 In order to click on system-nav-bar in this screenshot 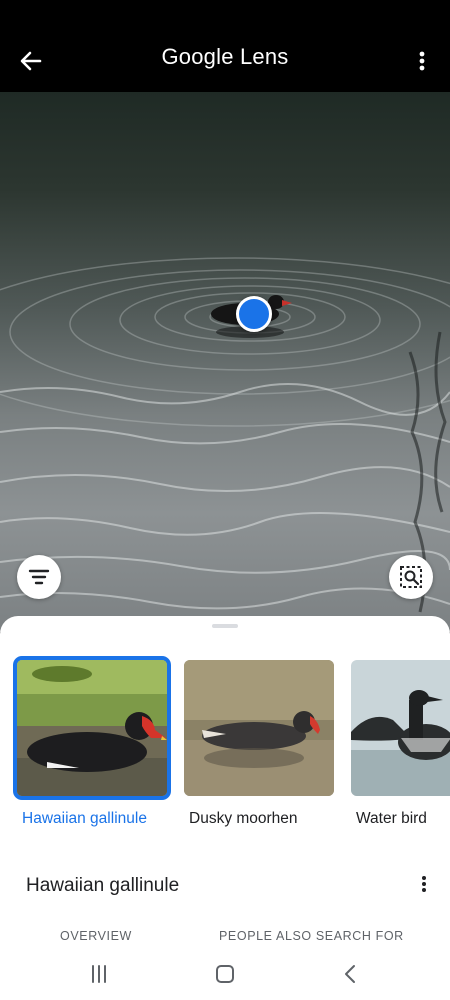, I will do `click(225, 974)`.